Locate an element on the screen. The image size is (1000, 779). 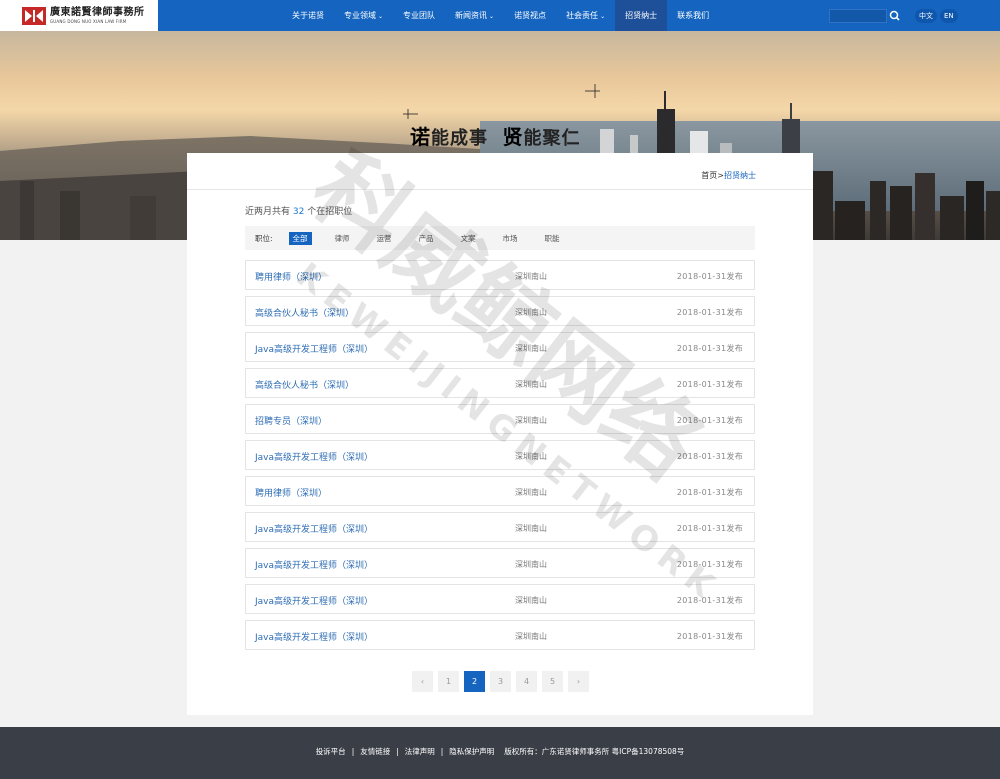
footer-link: 隐私保护声明 is located at coordinates (471, 751).